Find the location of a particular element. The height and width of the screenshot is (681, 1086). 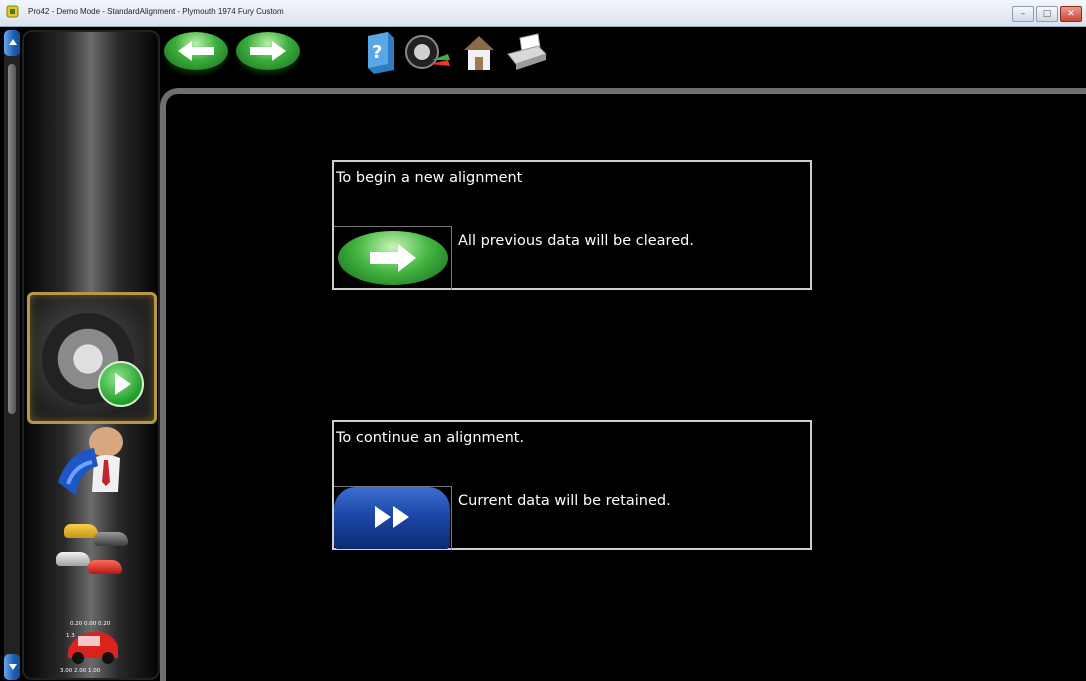

home-button is located at coordinates (479, 52).